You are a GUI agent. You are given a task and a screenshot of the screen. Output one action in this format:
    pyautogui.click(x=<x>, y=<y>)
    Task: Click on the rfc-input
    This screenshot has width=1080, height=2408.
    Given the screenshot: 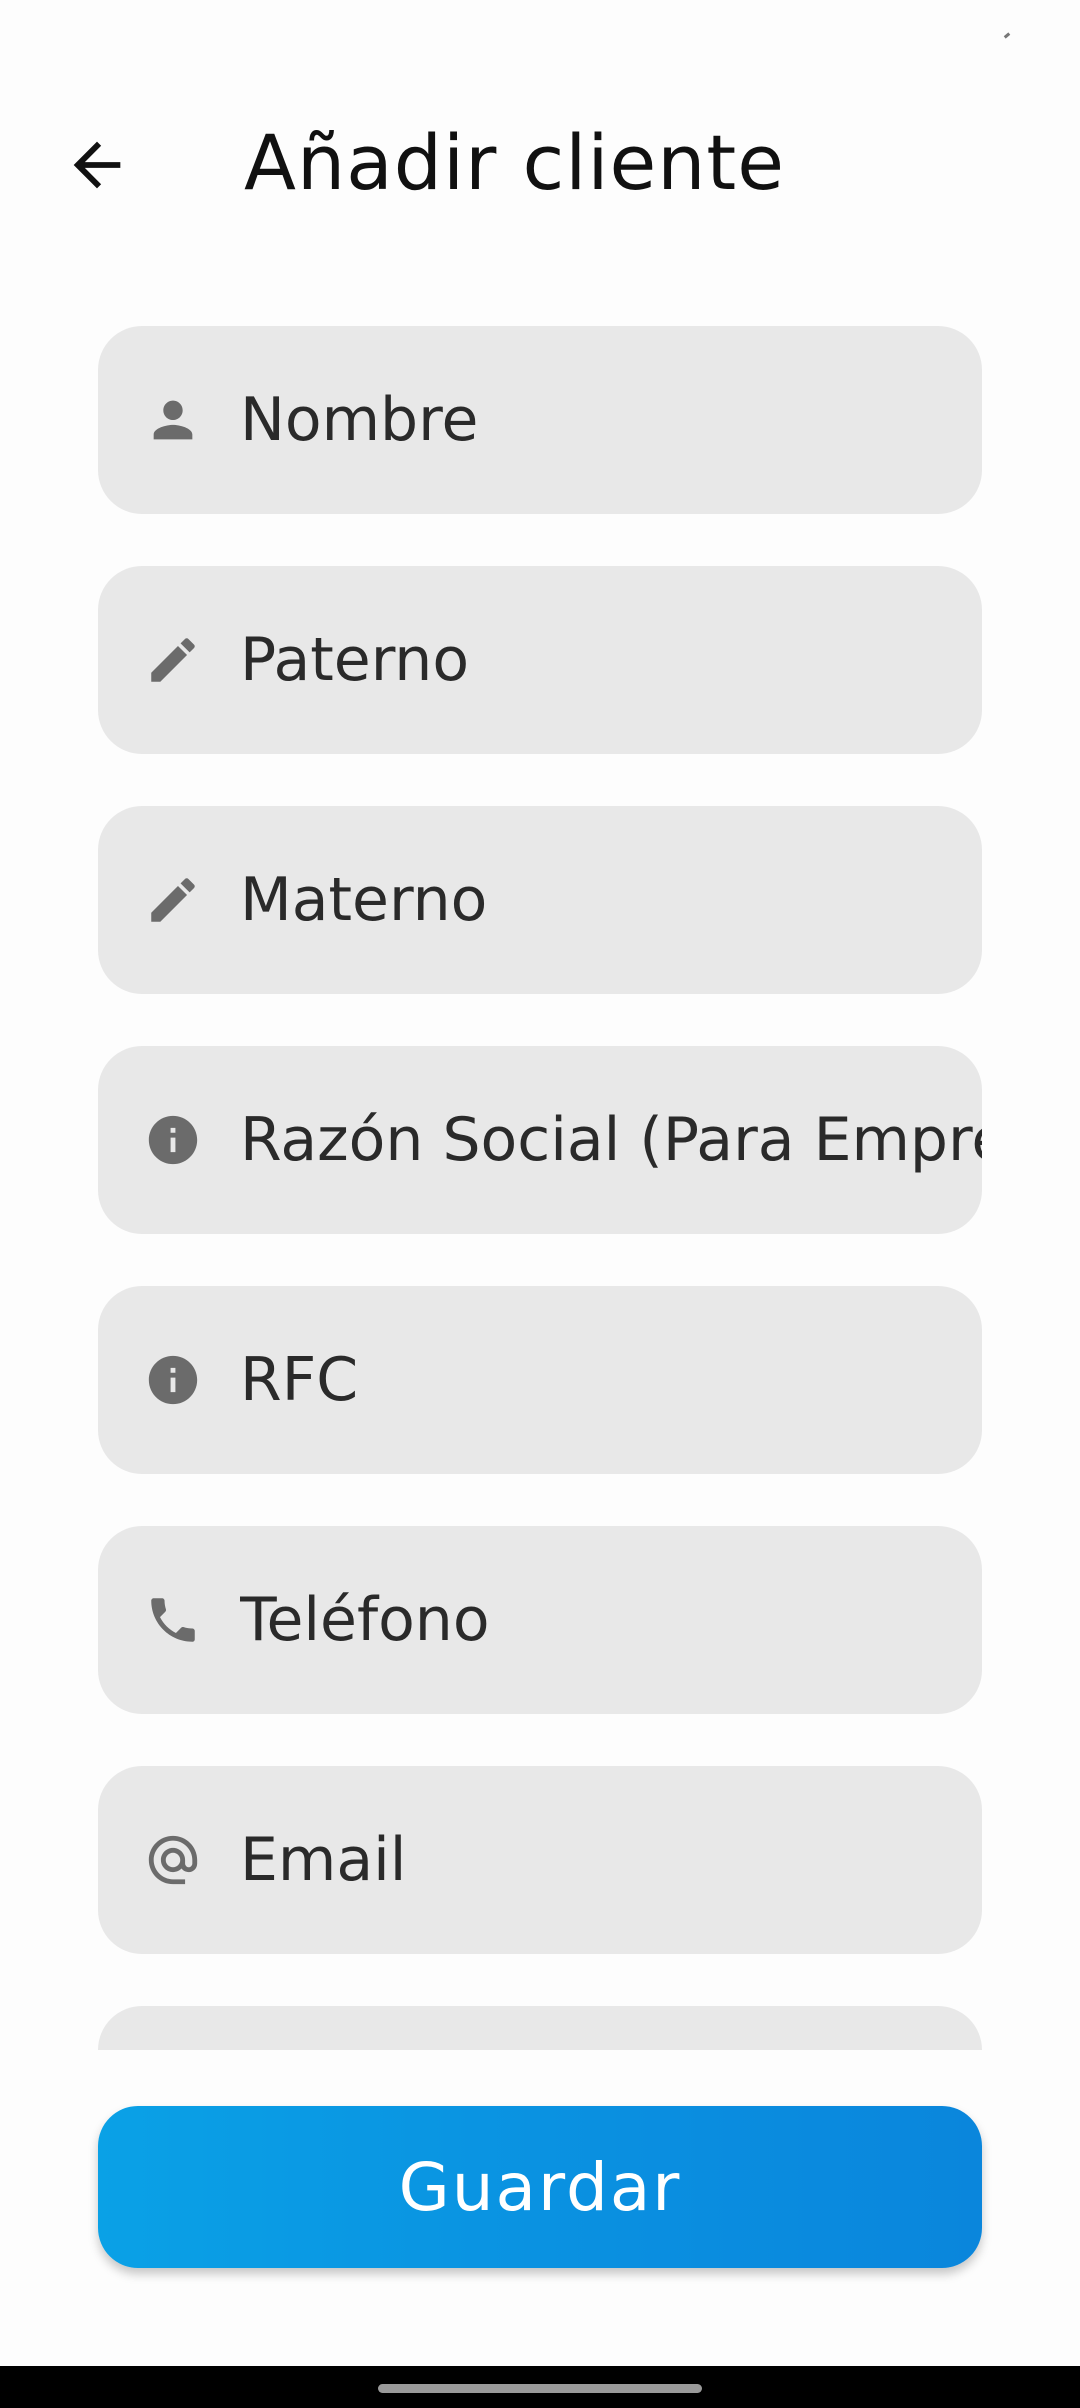 What is the action you would take?
    pyautogui.click(x=611, y=1380)
    